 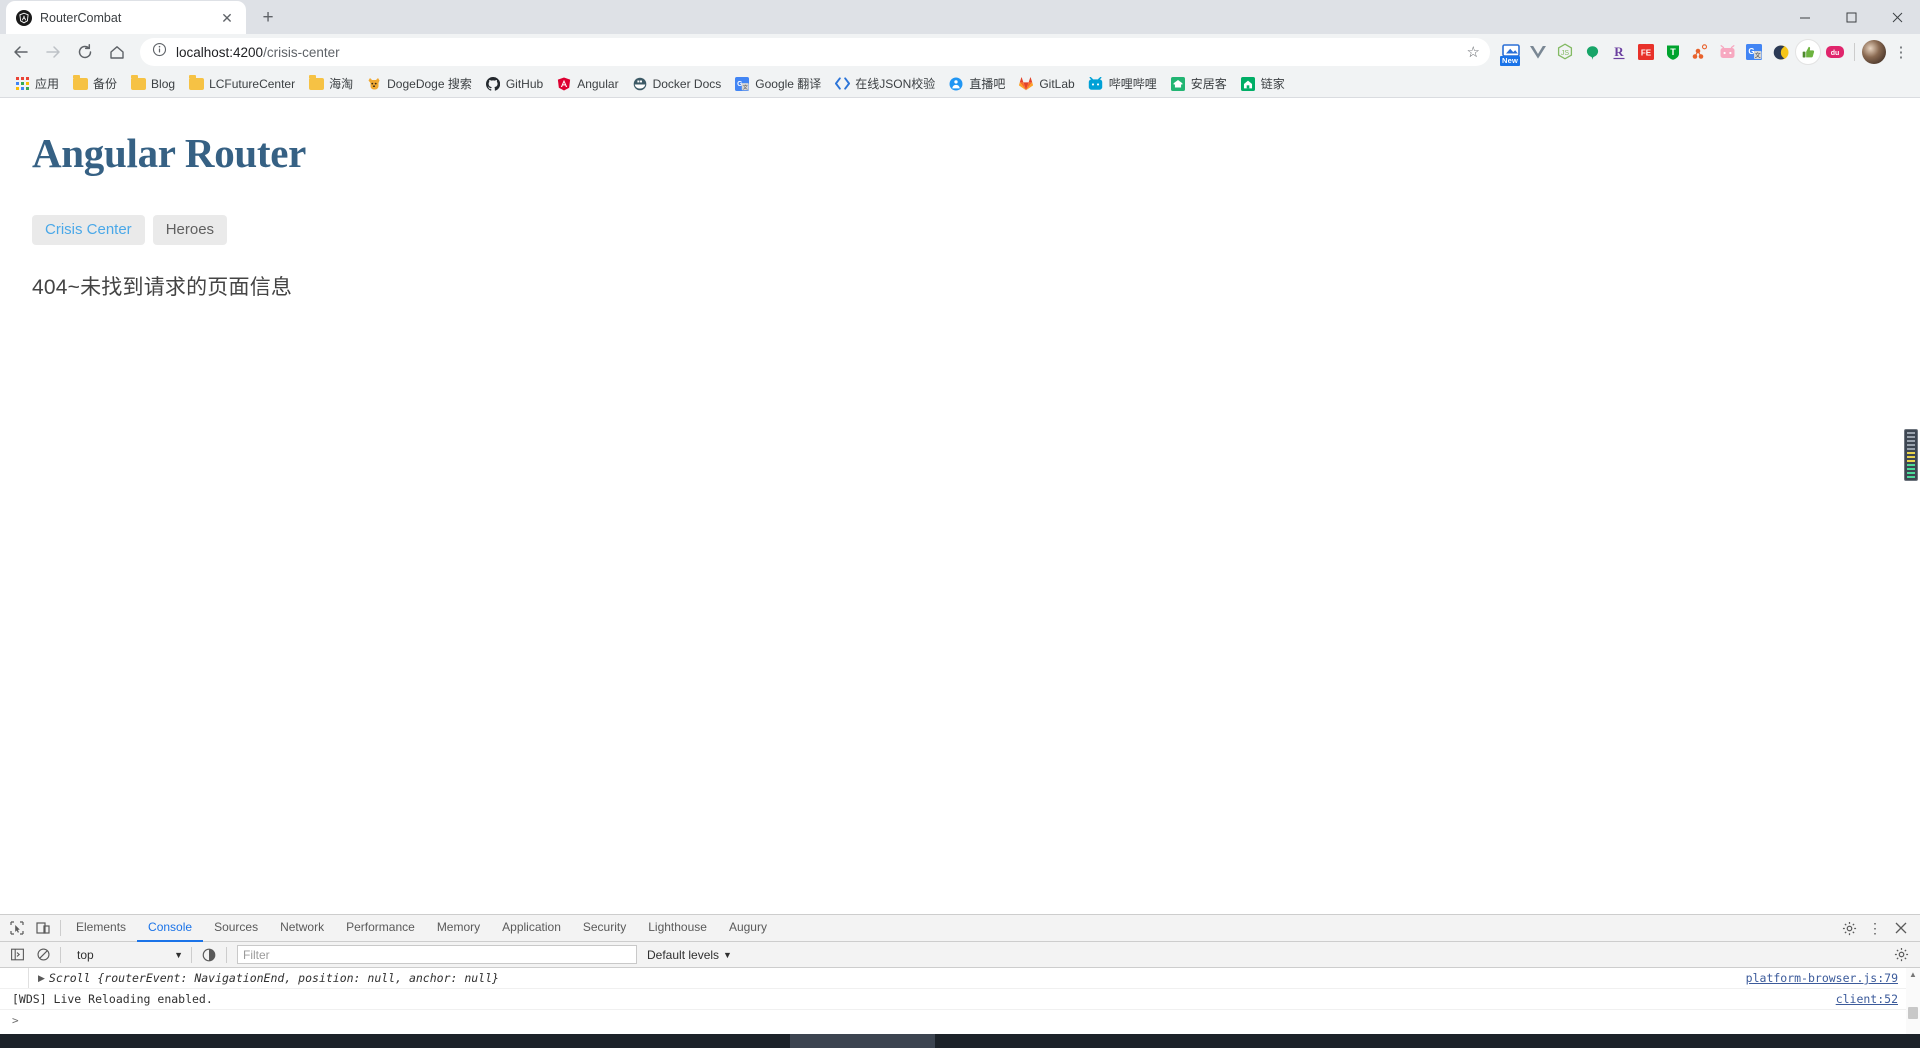 I want to click on page-title: Angular Router, so click(x=169, y=153).